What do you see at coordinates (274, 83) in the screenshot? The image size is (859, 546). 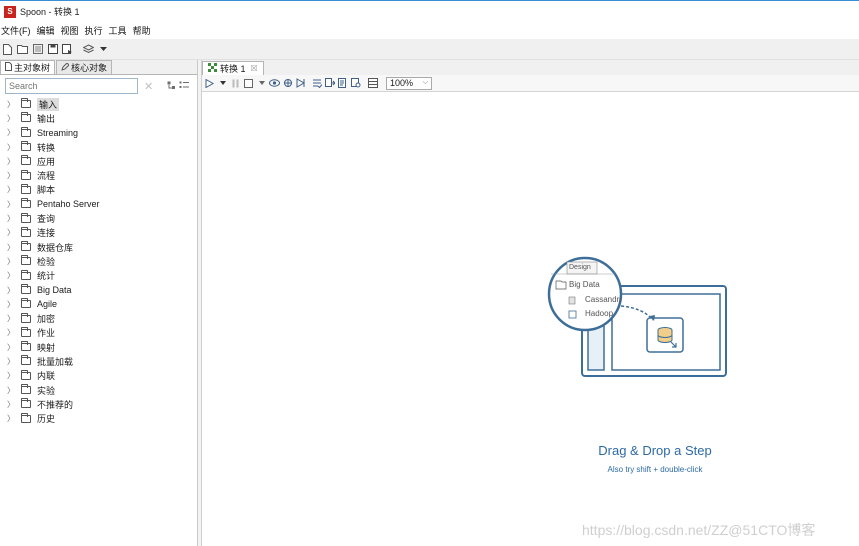 I see `preview-icon` at bounding box center [274, 83].